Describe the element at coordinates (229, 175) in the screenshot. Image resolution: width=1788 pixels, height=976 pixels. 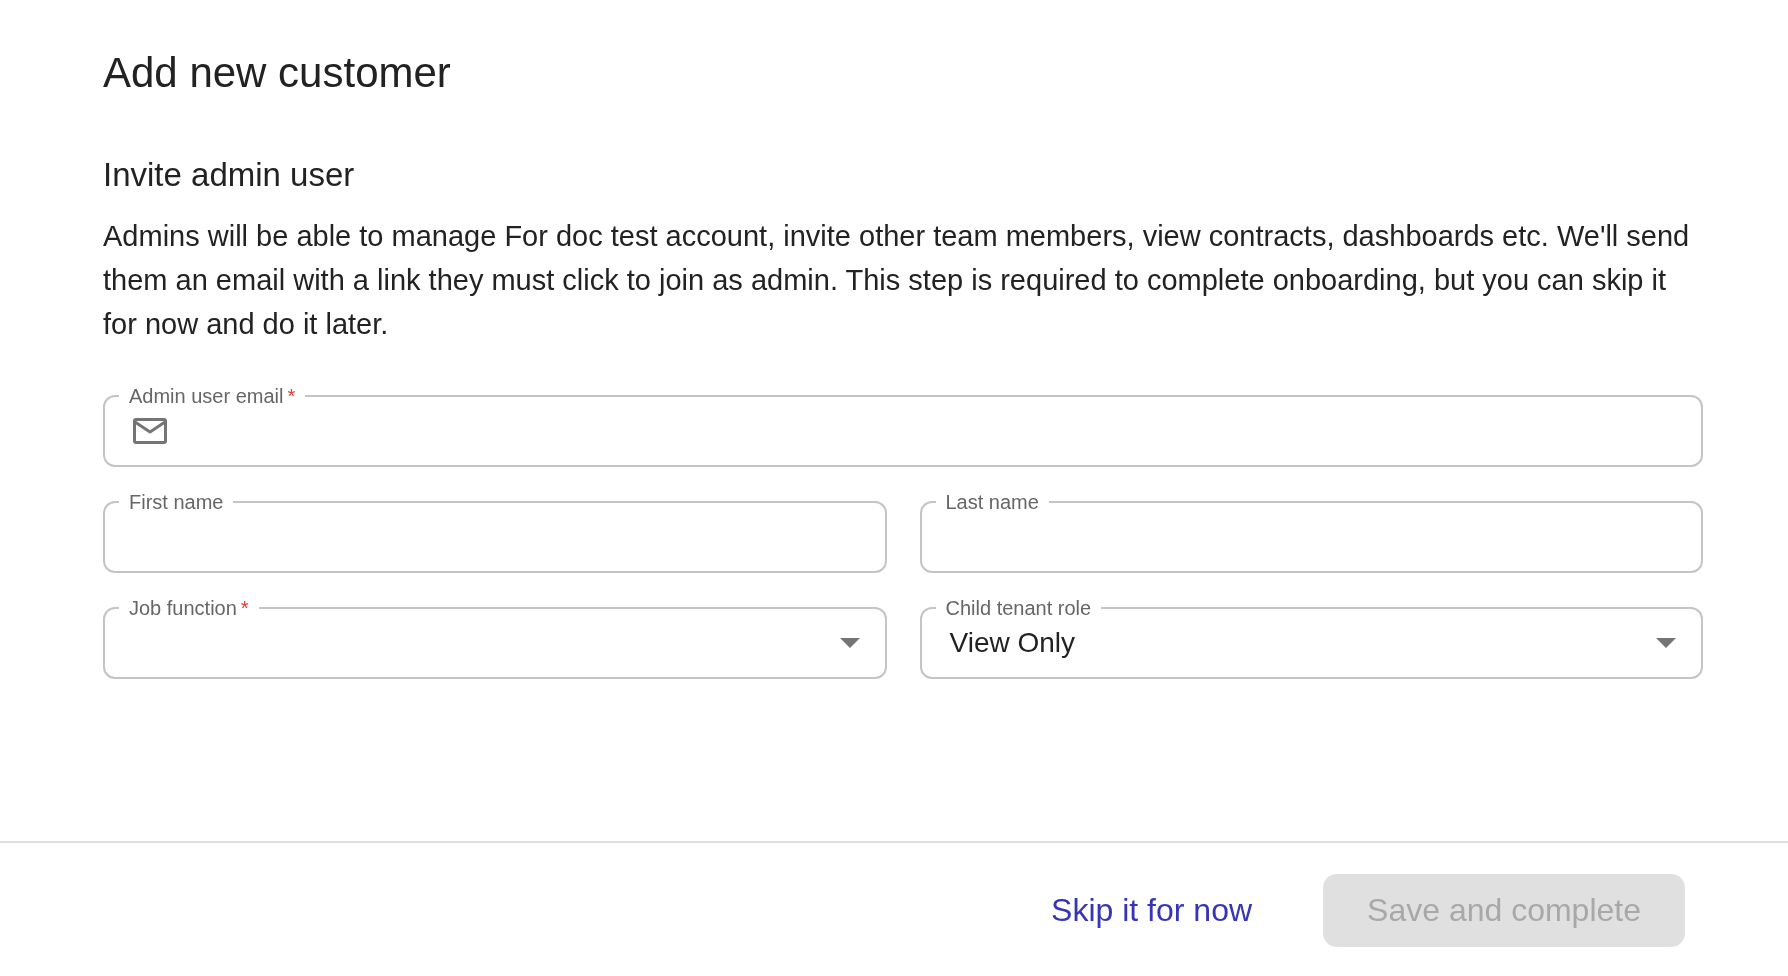
I see `section-heading: Invite admin user` at that location.